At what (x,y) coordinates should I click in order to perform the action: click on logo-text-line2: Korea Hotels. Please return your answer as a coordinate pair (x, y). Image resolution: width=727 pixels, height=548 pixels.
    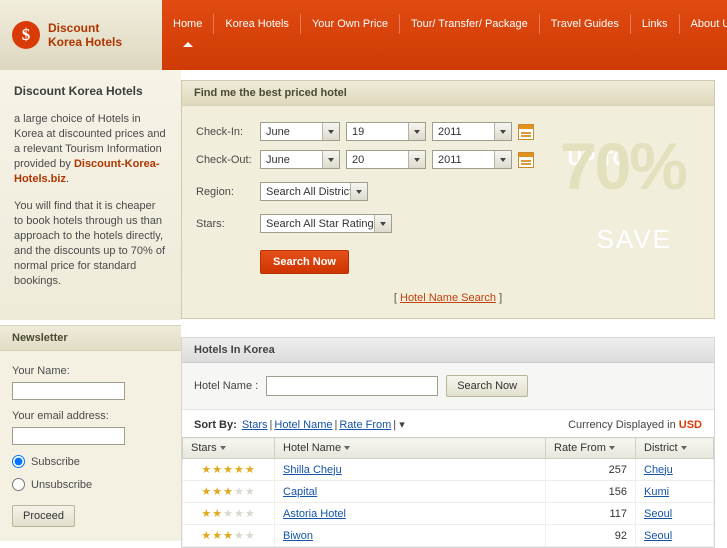
    Looking at the image, I should click on (85, 42).